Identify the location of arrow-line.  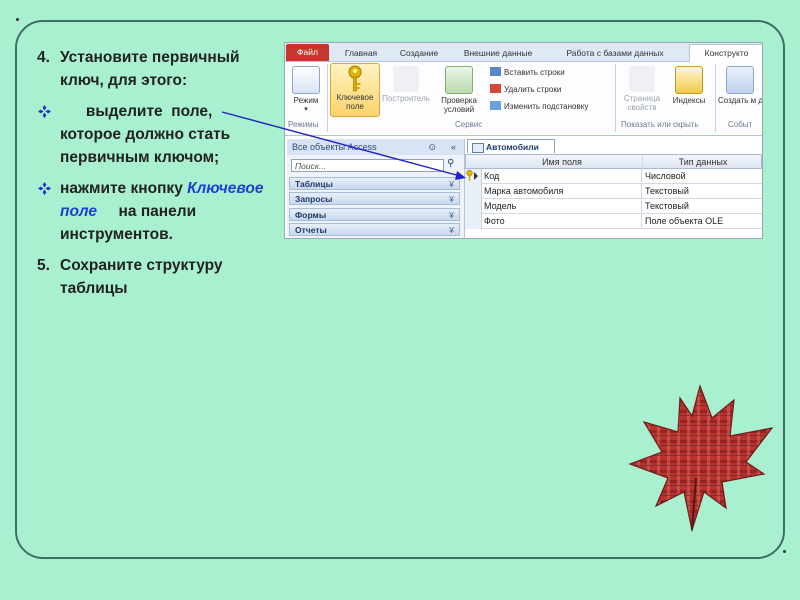
(341, 144).